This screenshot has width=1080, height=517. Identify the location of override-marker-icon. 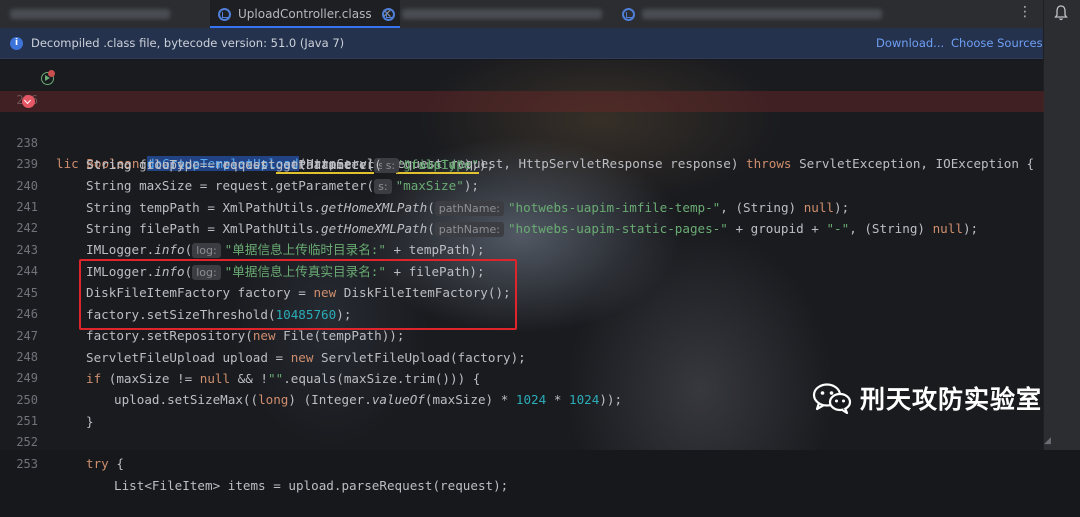
(51, 73).